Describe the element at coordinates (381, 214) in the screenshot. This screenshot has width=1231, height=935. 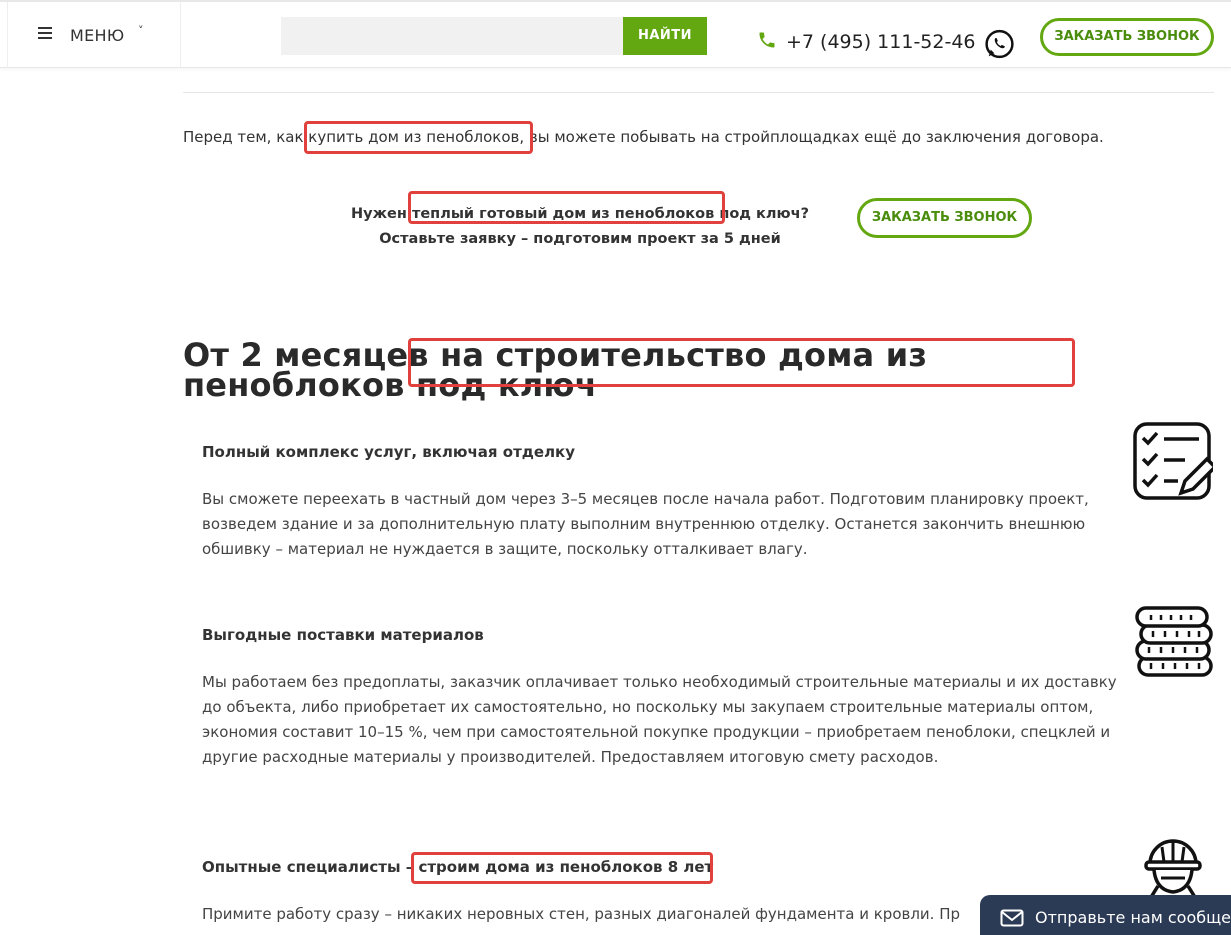
I see `cta-line1-prefix: Нужен` at that location.